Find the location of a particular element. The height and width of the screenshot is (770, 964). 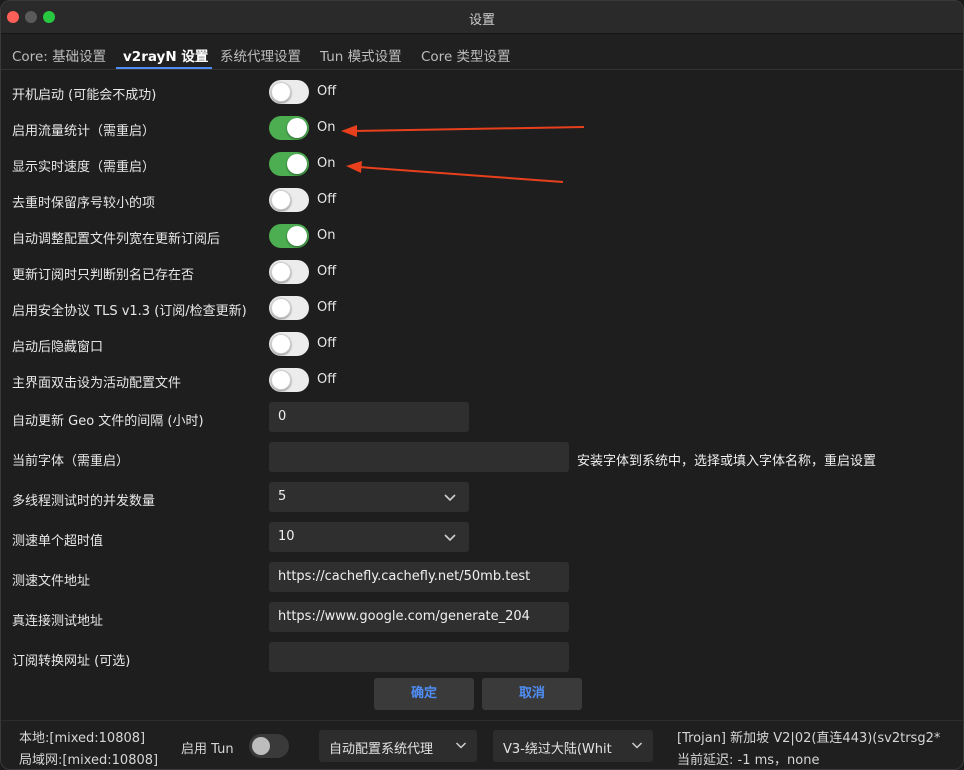

double-click-active-label: 主界面双击设为活动配置文件 is located at coordinates (97, 383).